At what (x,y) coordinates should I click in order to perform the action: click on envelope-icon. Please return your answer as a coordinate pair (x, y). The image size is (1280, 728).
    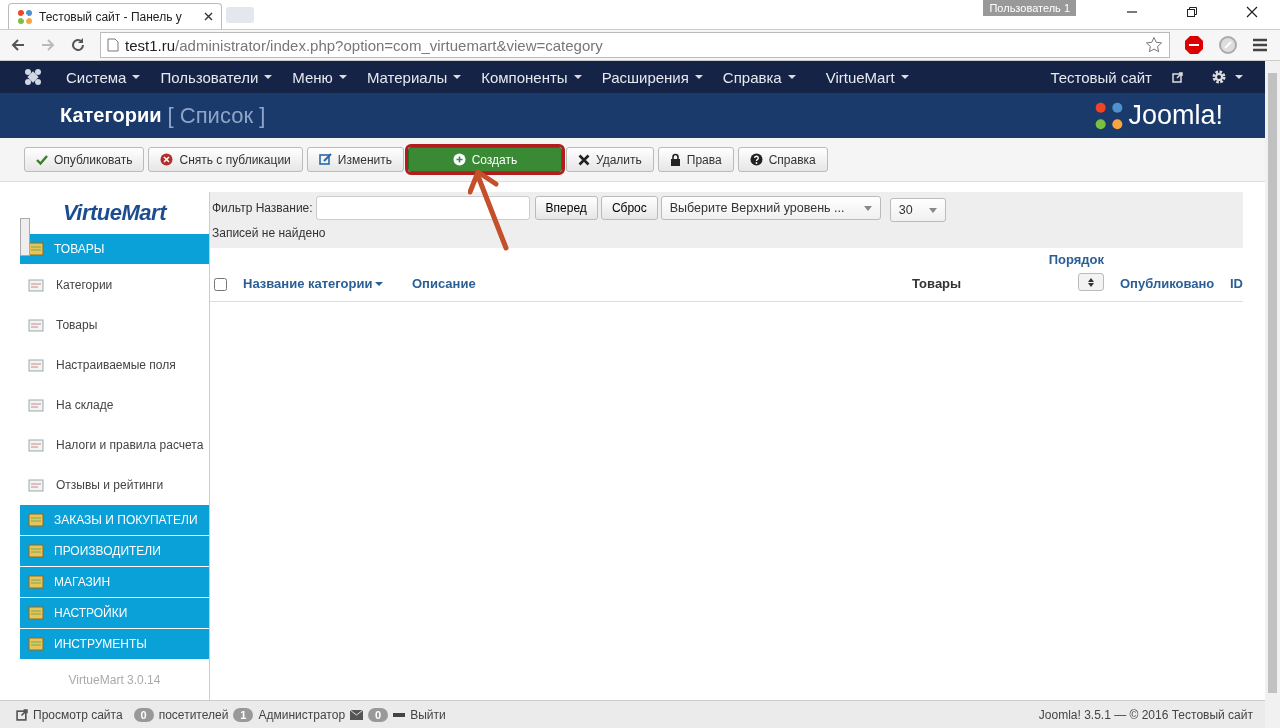
    Looking at the image, I should click on (357, 714).